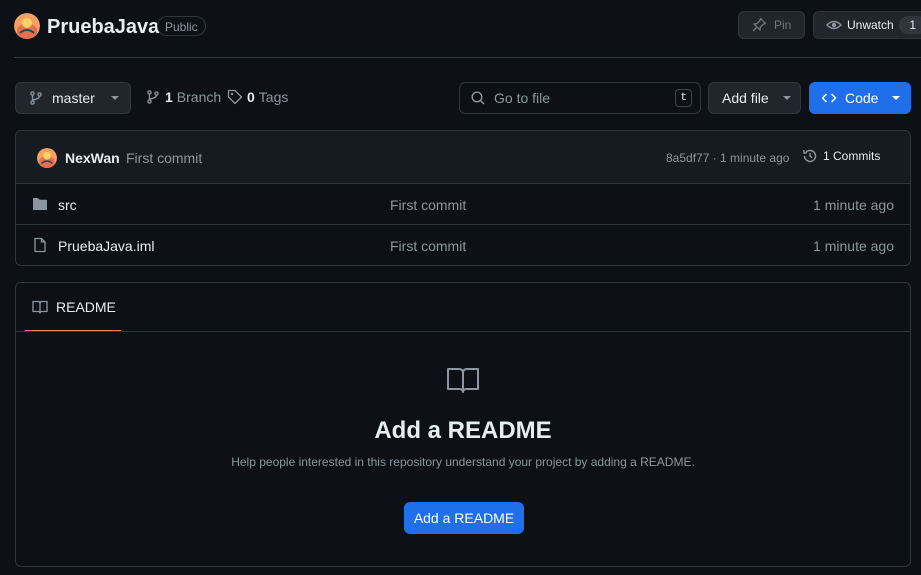  Describe the element at coordinates (251, 97) in the screenshot. I see `tag-count: 0` at that location.